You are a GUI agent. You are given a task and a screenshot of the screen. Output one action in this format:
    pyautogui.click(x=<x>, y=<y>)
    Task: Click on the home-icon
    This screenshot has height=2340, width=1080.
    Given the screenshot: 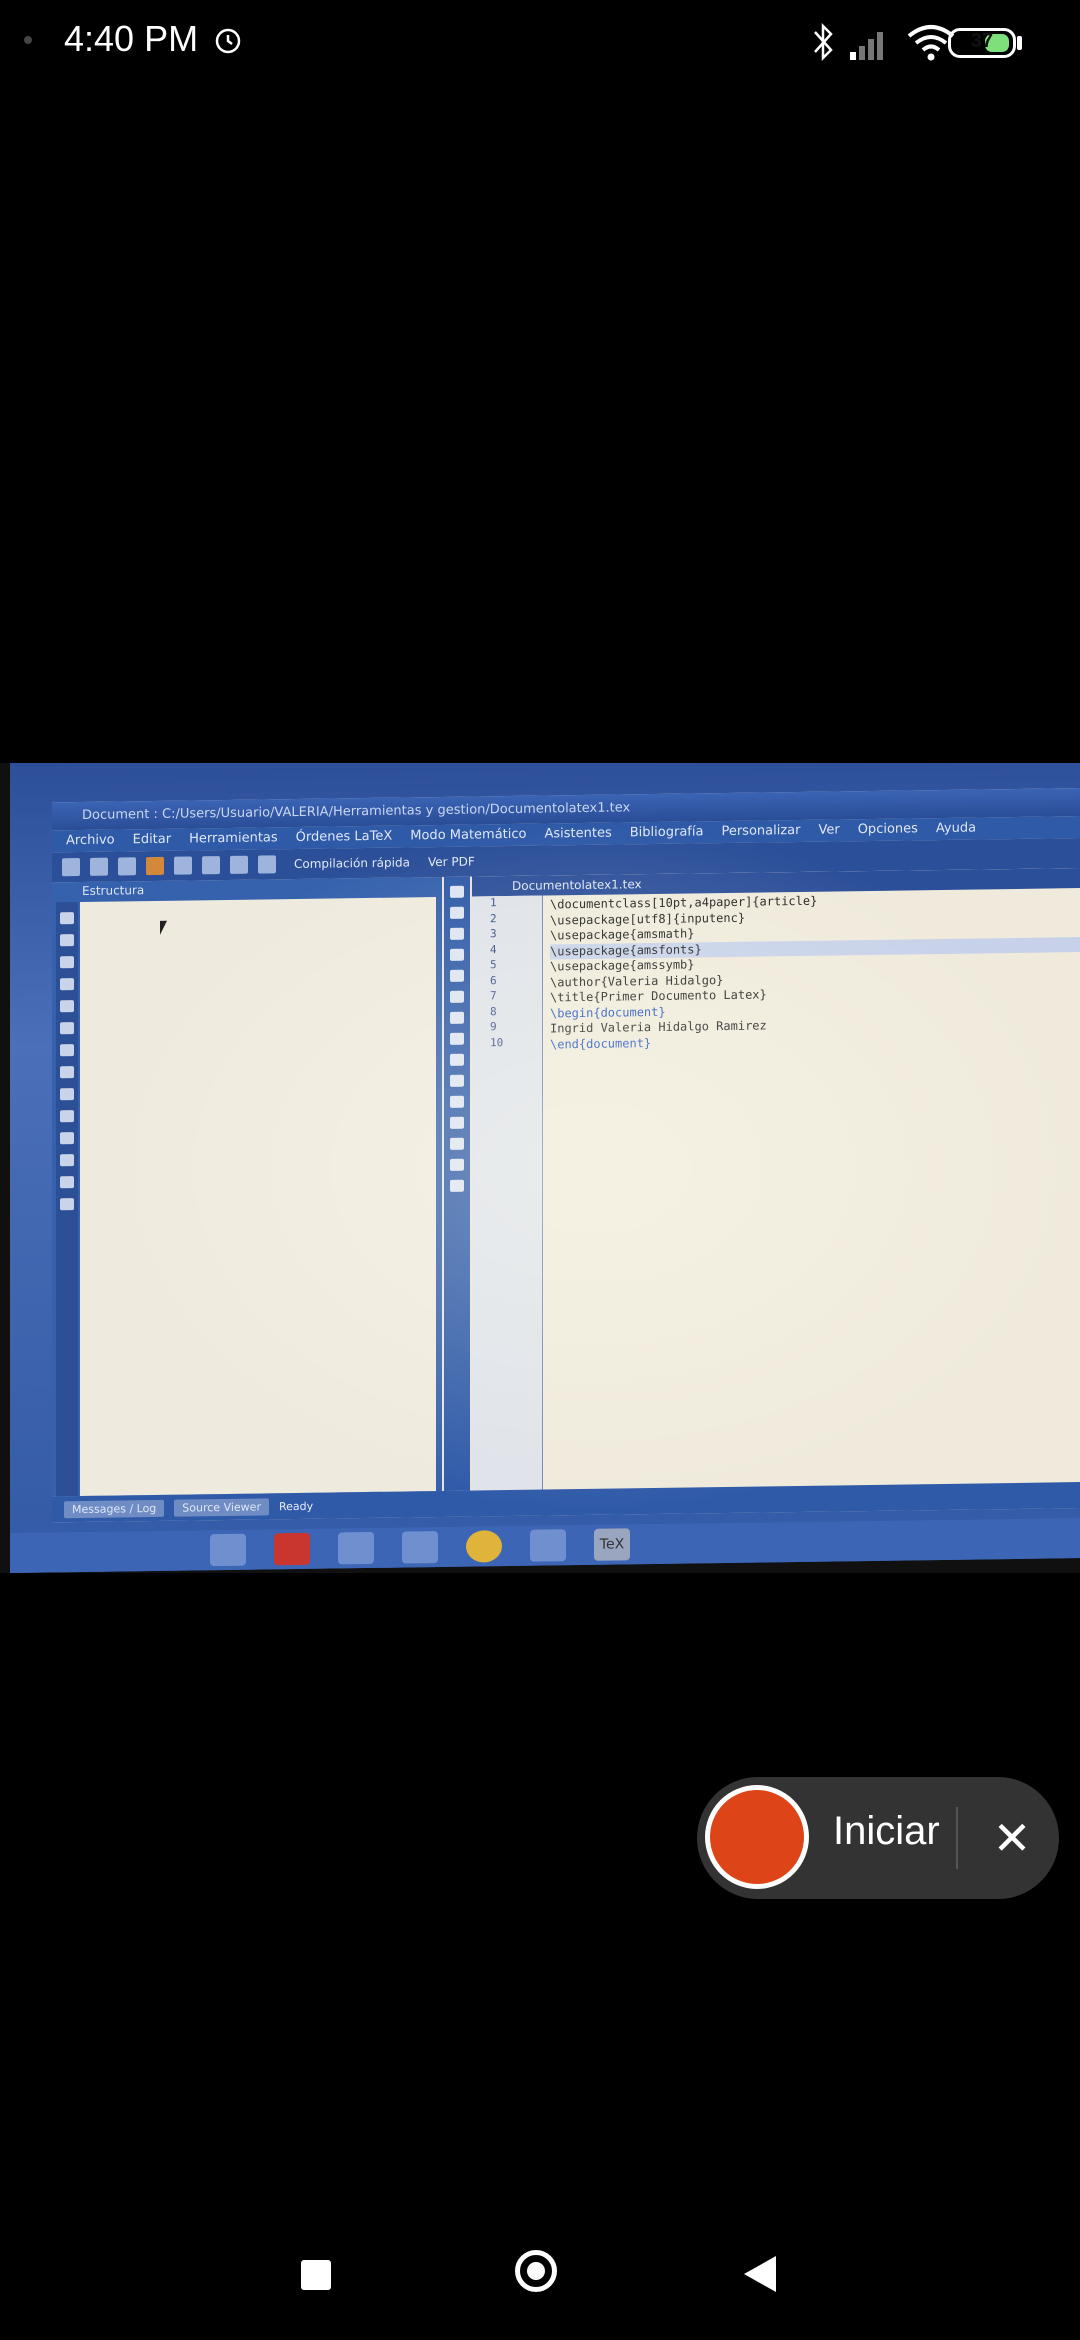 What is the action you would take?
    pyautogui.click(x=536, y=2271)
    